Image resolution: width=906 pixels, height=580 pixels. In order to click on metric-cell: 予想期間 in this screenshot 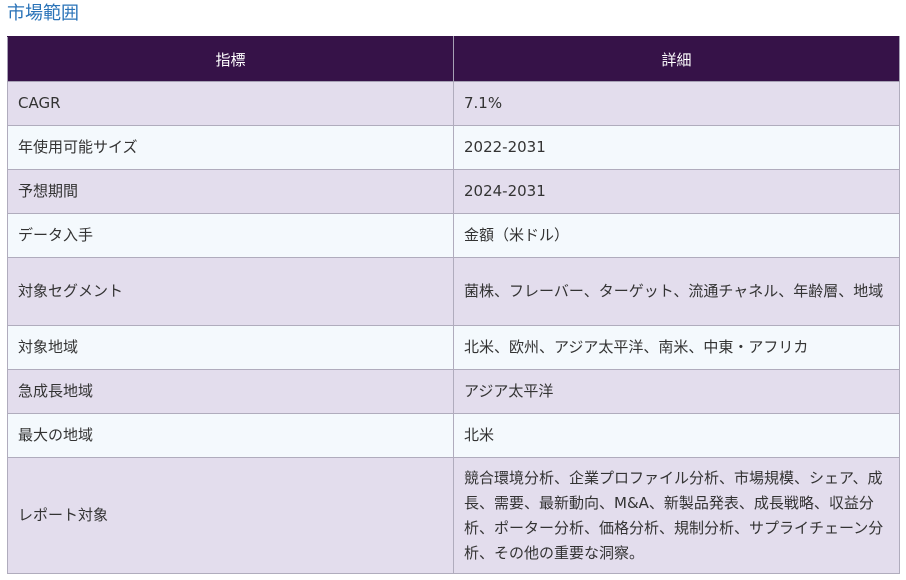, I will do `click(230, 191)`.